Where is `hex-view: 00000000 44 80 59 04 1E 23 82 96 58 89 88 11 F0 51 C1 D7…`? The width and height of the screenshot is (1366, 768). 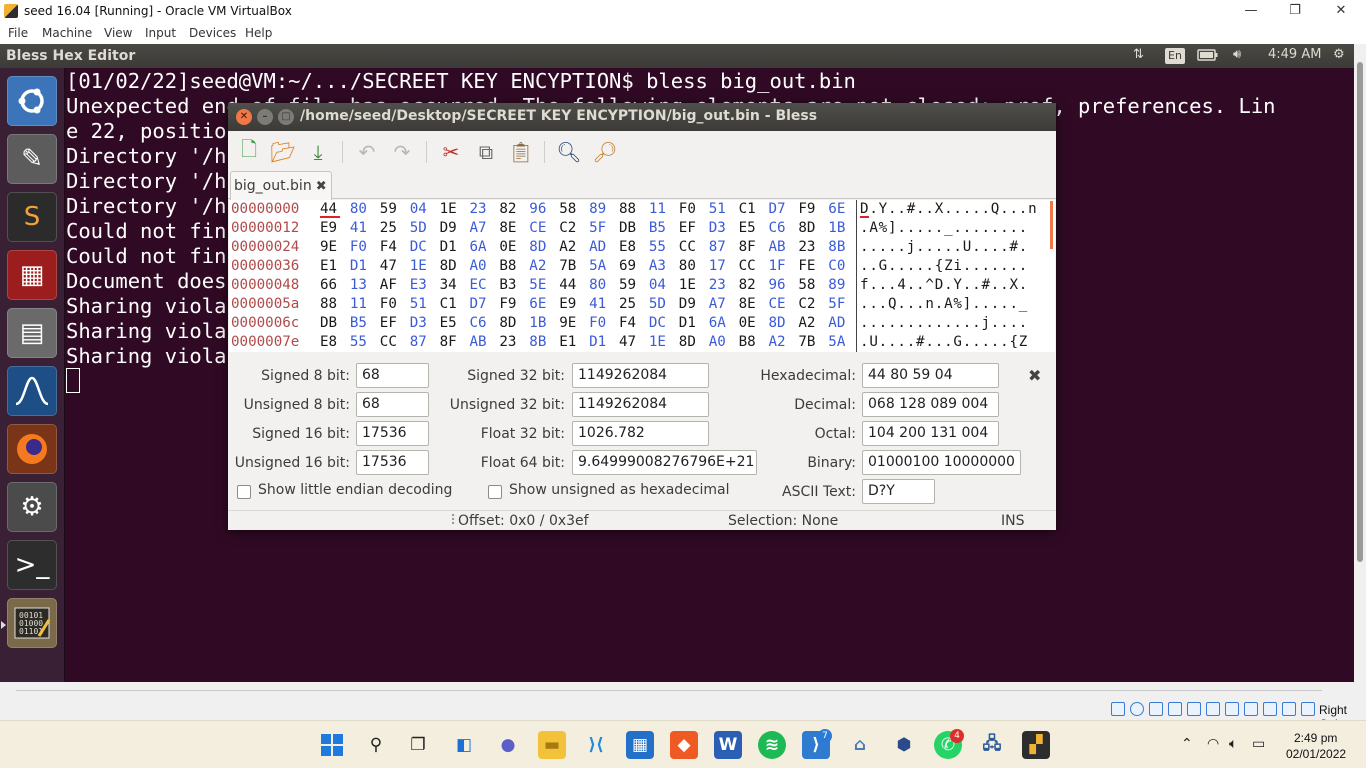 hex-view: 00000000 44 80 59 04 1E 23 82 96 58 89 88 11 F0 51 C1 D7… is located at coordinates (642, 276).